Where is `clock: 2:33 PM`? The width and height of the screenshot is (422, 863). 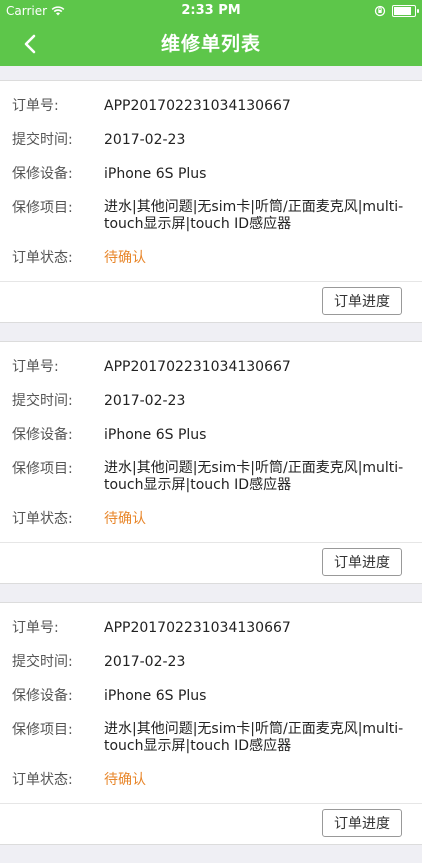
clock: 2:33 PM is located at coordinates (211, 10).